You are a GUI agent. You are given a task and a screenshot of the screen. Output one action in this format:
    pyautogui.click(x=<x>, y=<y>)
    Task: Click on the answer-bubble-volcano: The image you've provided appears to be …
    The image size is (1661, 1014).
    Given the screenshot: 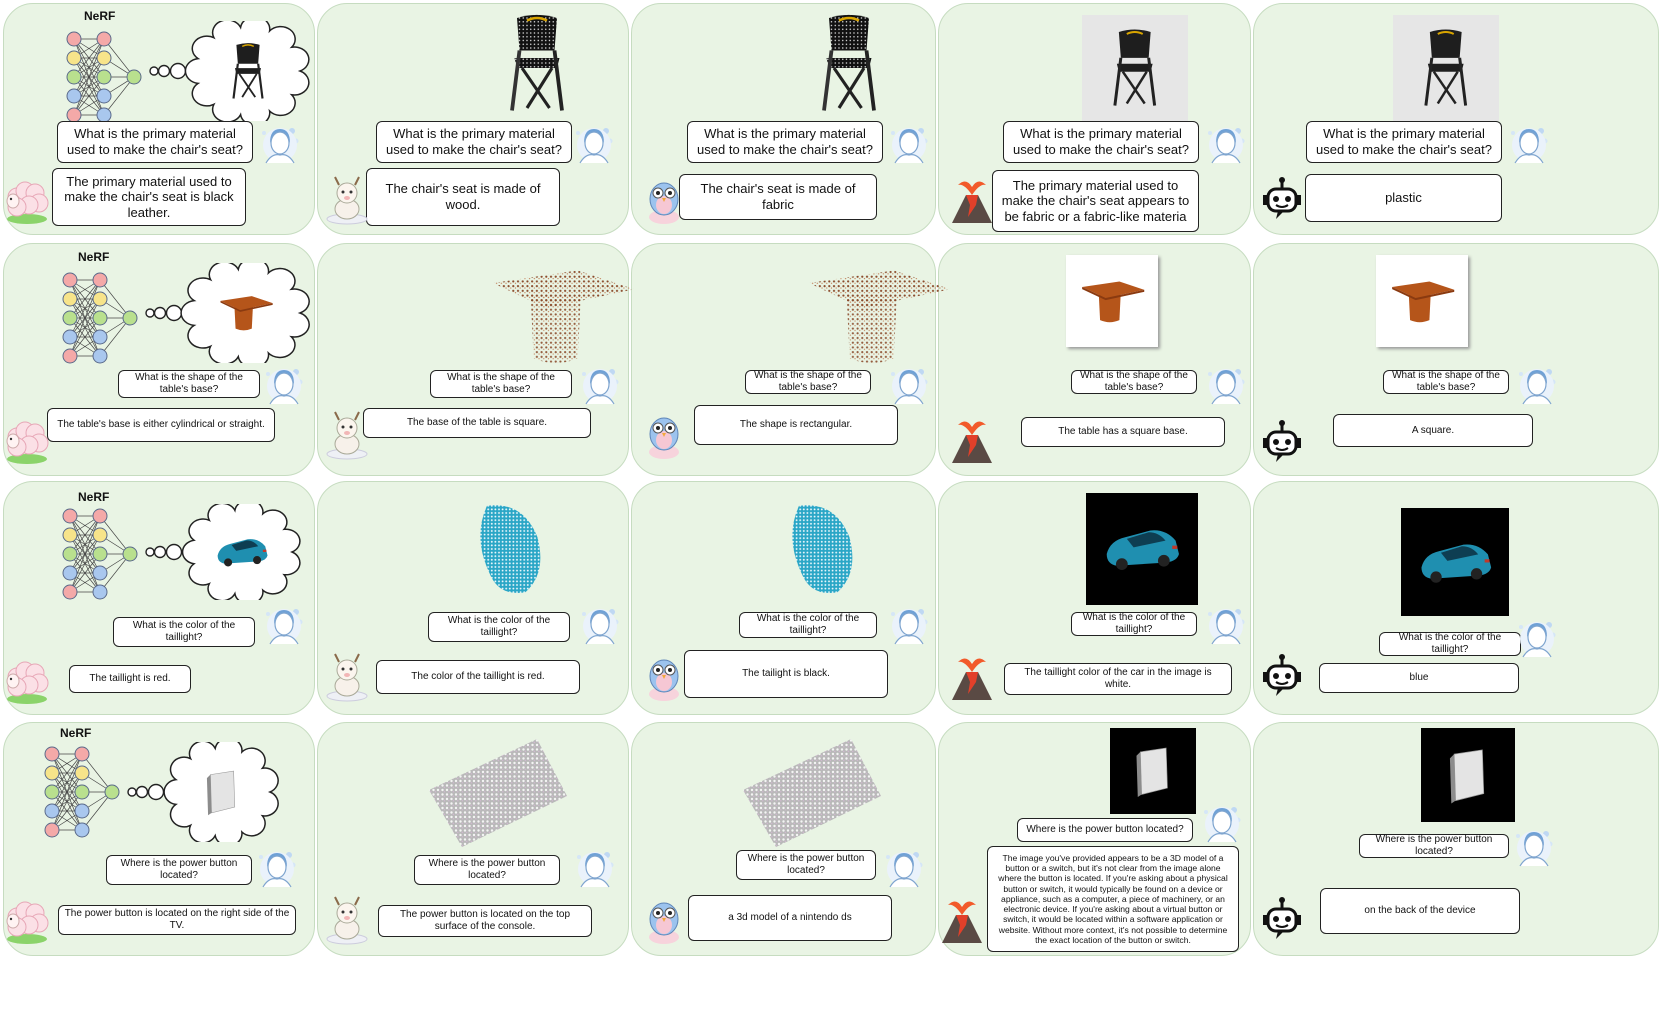 What is the action you would take?
    pyautogui.click(x=1113, y=899)
    